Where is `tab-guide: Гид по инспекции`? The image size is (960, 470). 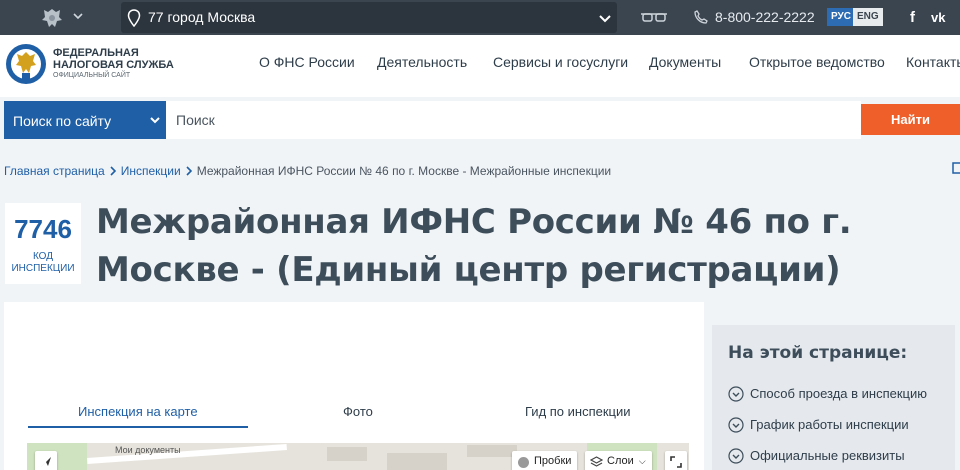
tab-guide: Гид по инспекции is located at coordinates (578, 411).